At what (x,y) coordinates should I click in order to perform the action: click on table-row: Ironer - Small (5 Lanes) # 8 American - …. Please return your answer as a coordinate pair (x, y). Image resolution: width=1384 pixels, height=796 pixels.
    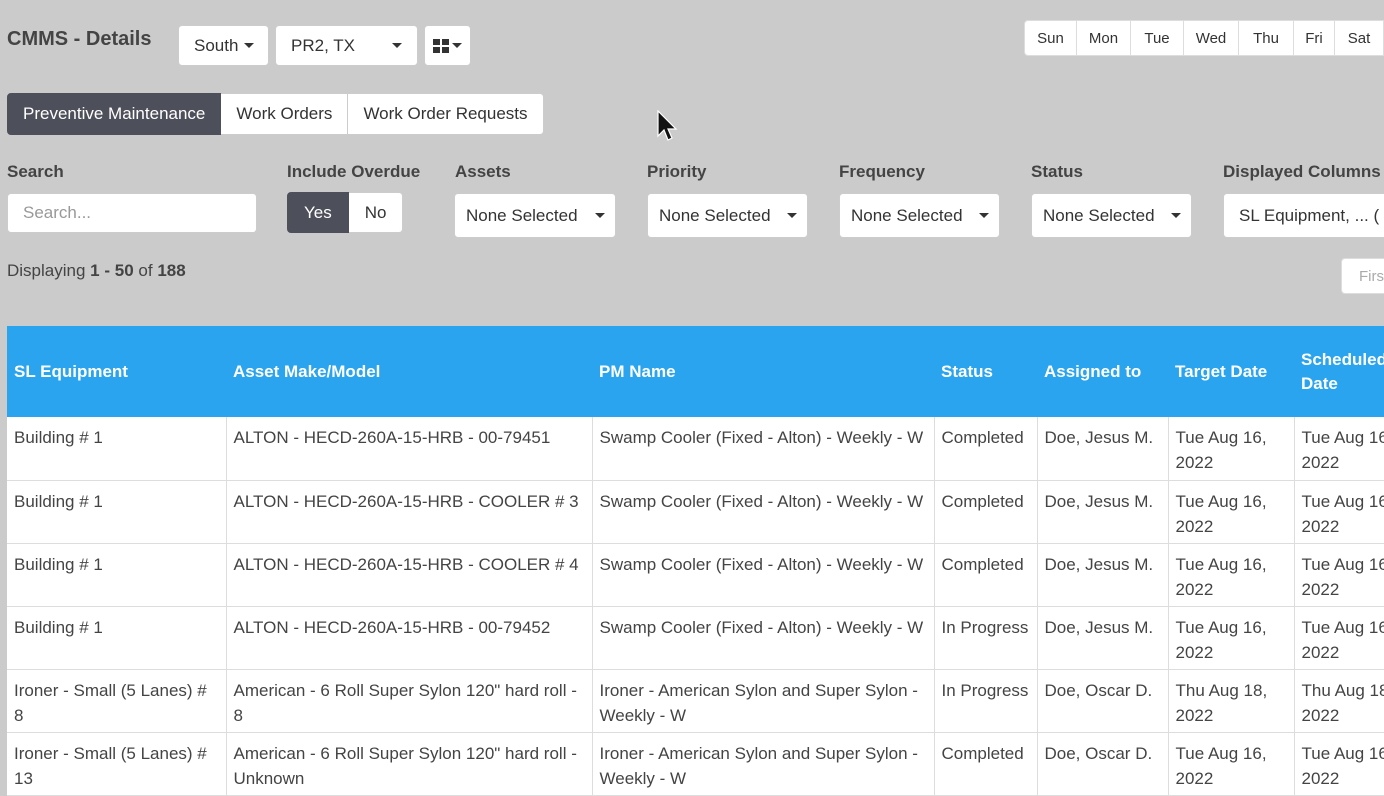
    Looking at the image, I should click on (695, 701).